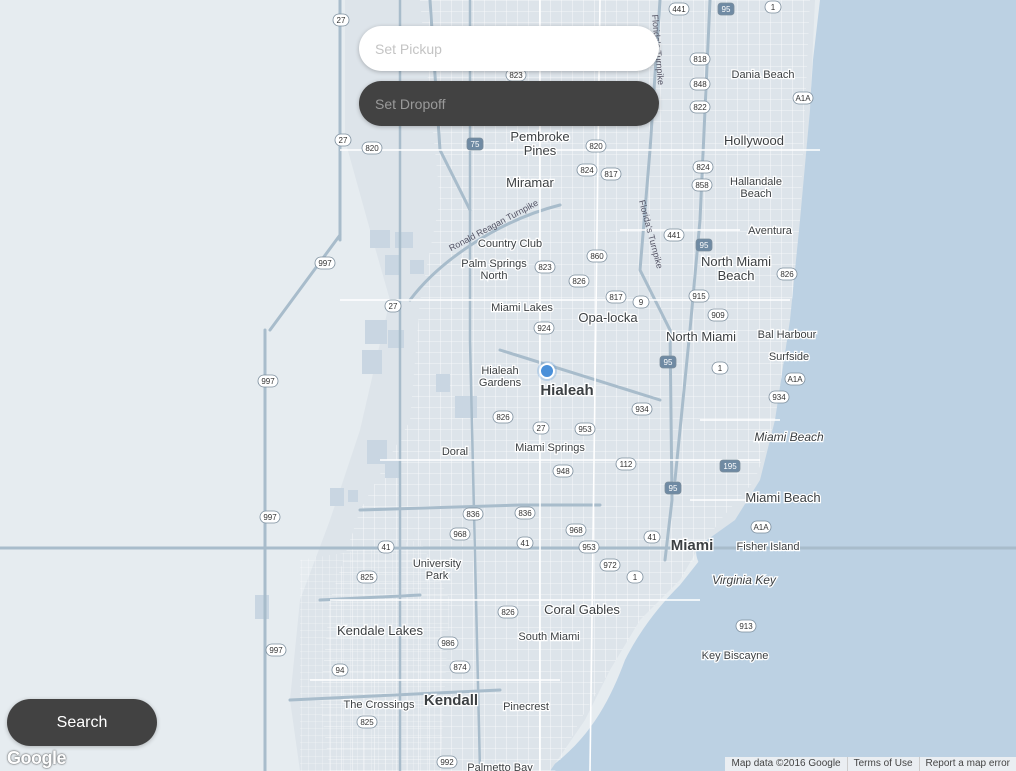  I want to click on svg-text: 997, so click(276, 650).